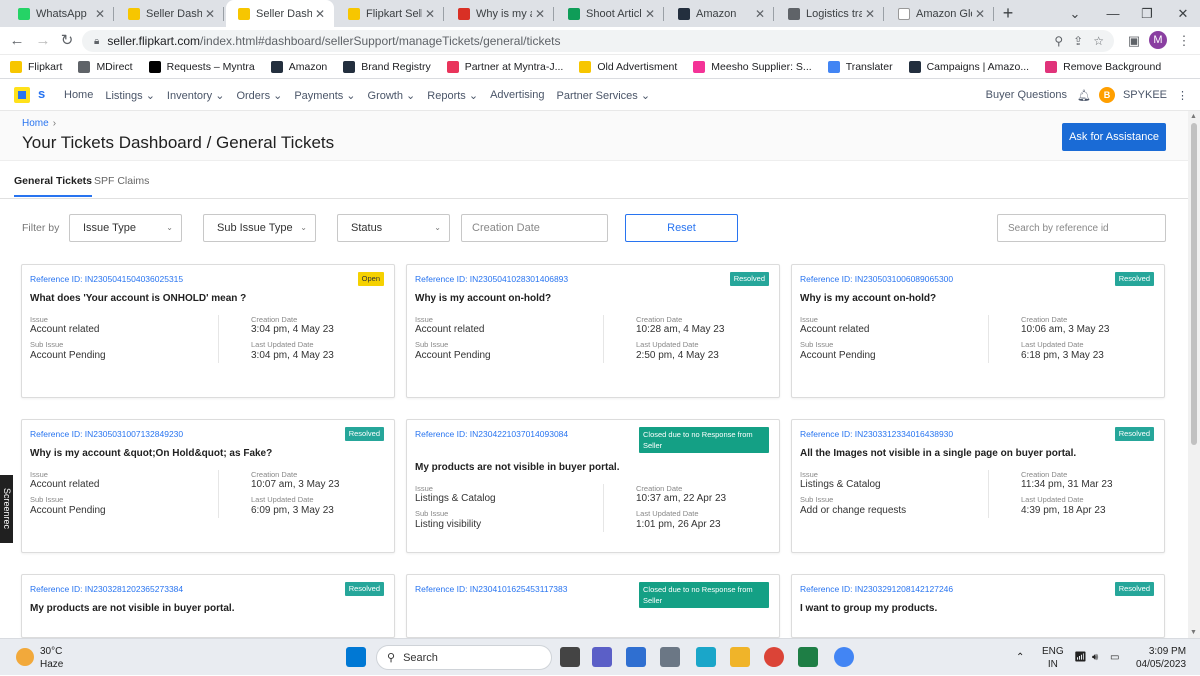  Describe the element at coordinates (39, 123) in the screenshot. I see `breadcrumb: Home ›` at that location.